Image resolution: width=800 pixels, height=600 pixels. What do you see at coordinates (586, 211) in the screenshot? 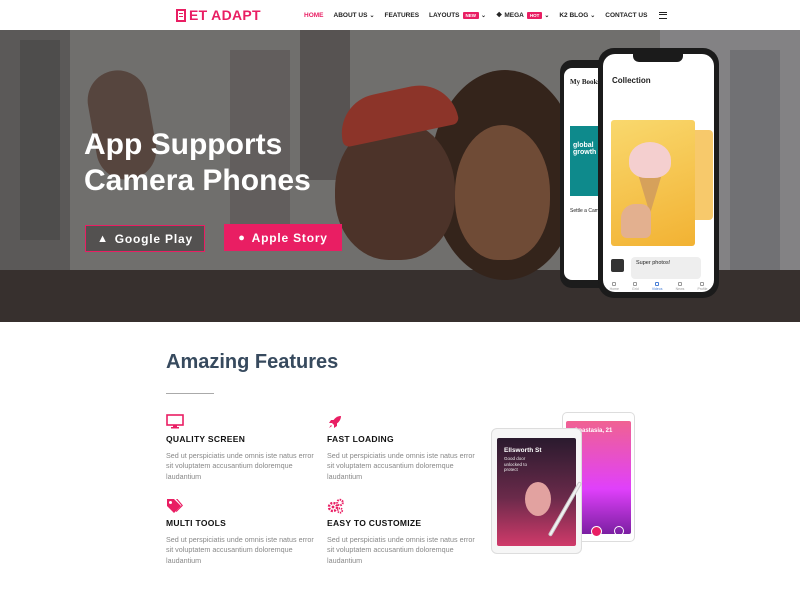
I see `book-caption: Settle a Came` at bounding box center [586, 211].